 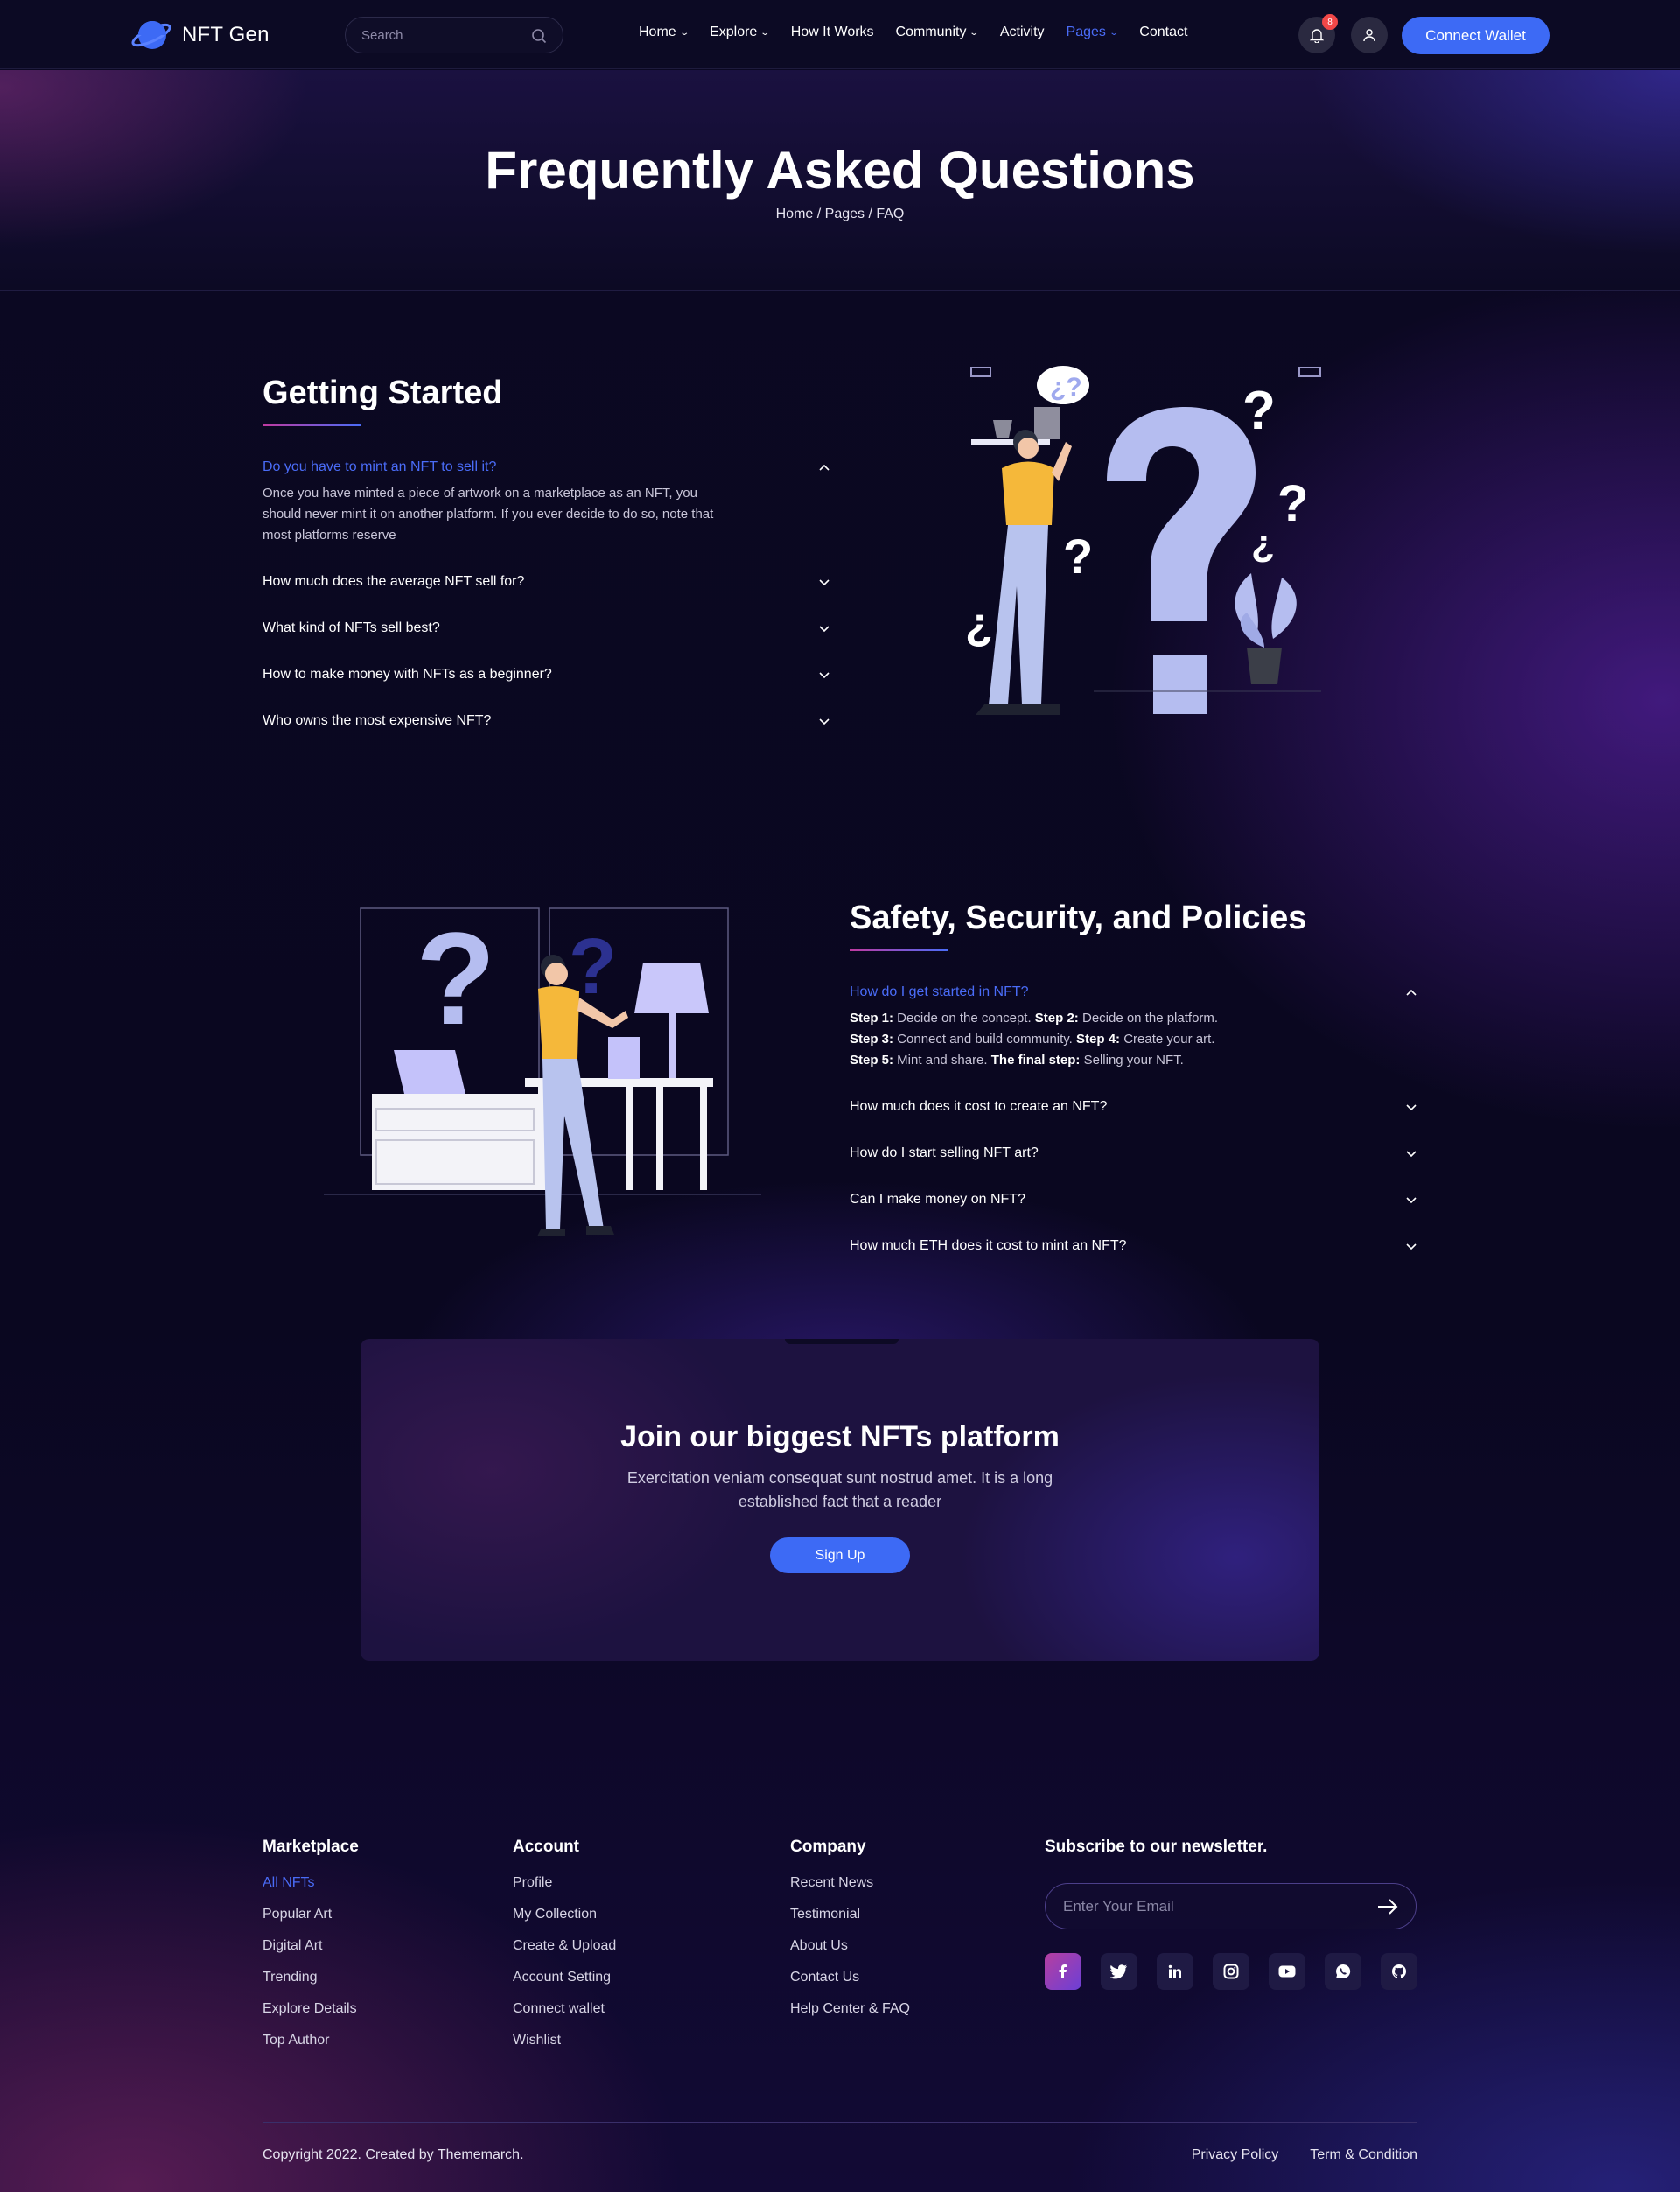 I want to click on footer-link-about-us: About Us, so click(x=850, y=1946).